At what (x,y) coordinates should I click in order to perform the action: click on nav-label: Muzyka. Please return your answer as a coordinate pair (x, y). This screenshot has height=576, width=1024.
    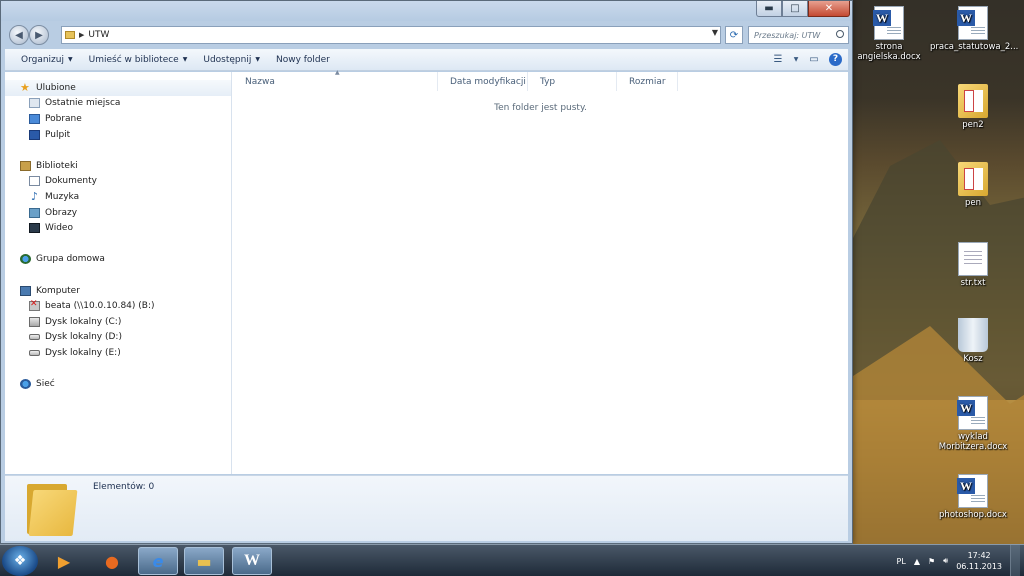
    Looking at the image, I should click on (62, 196).